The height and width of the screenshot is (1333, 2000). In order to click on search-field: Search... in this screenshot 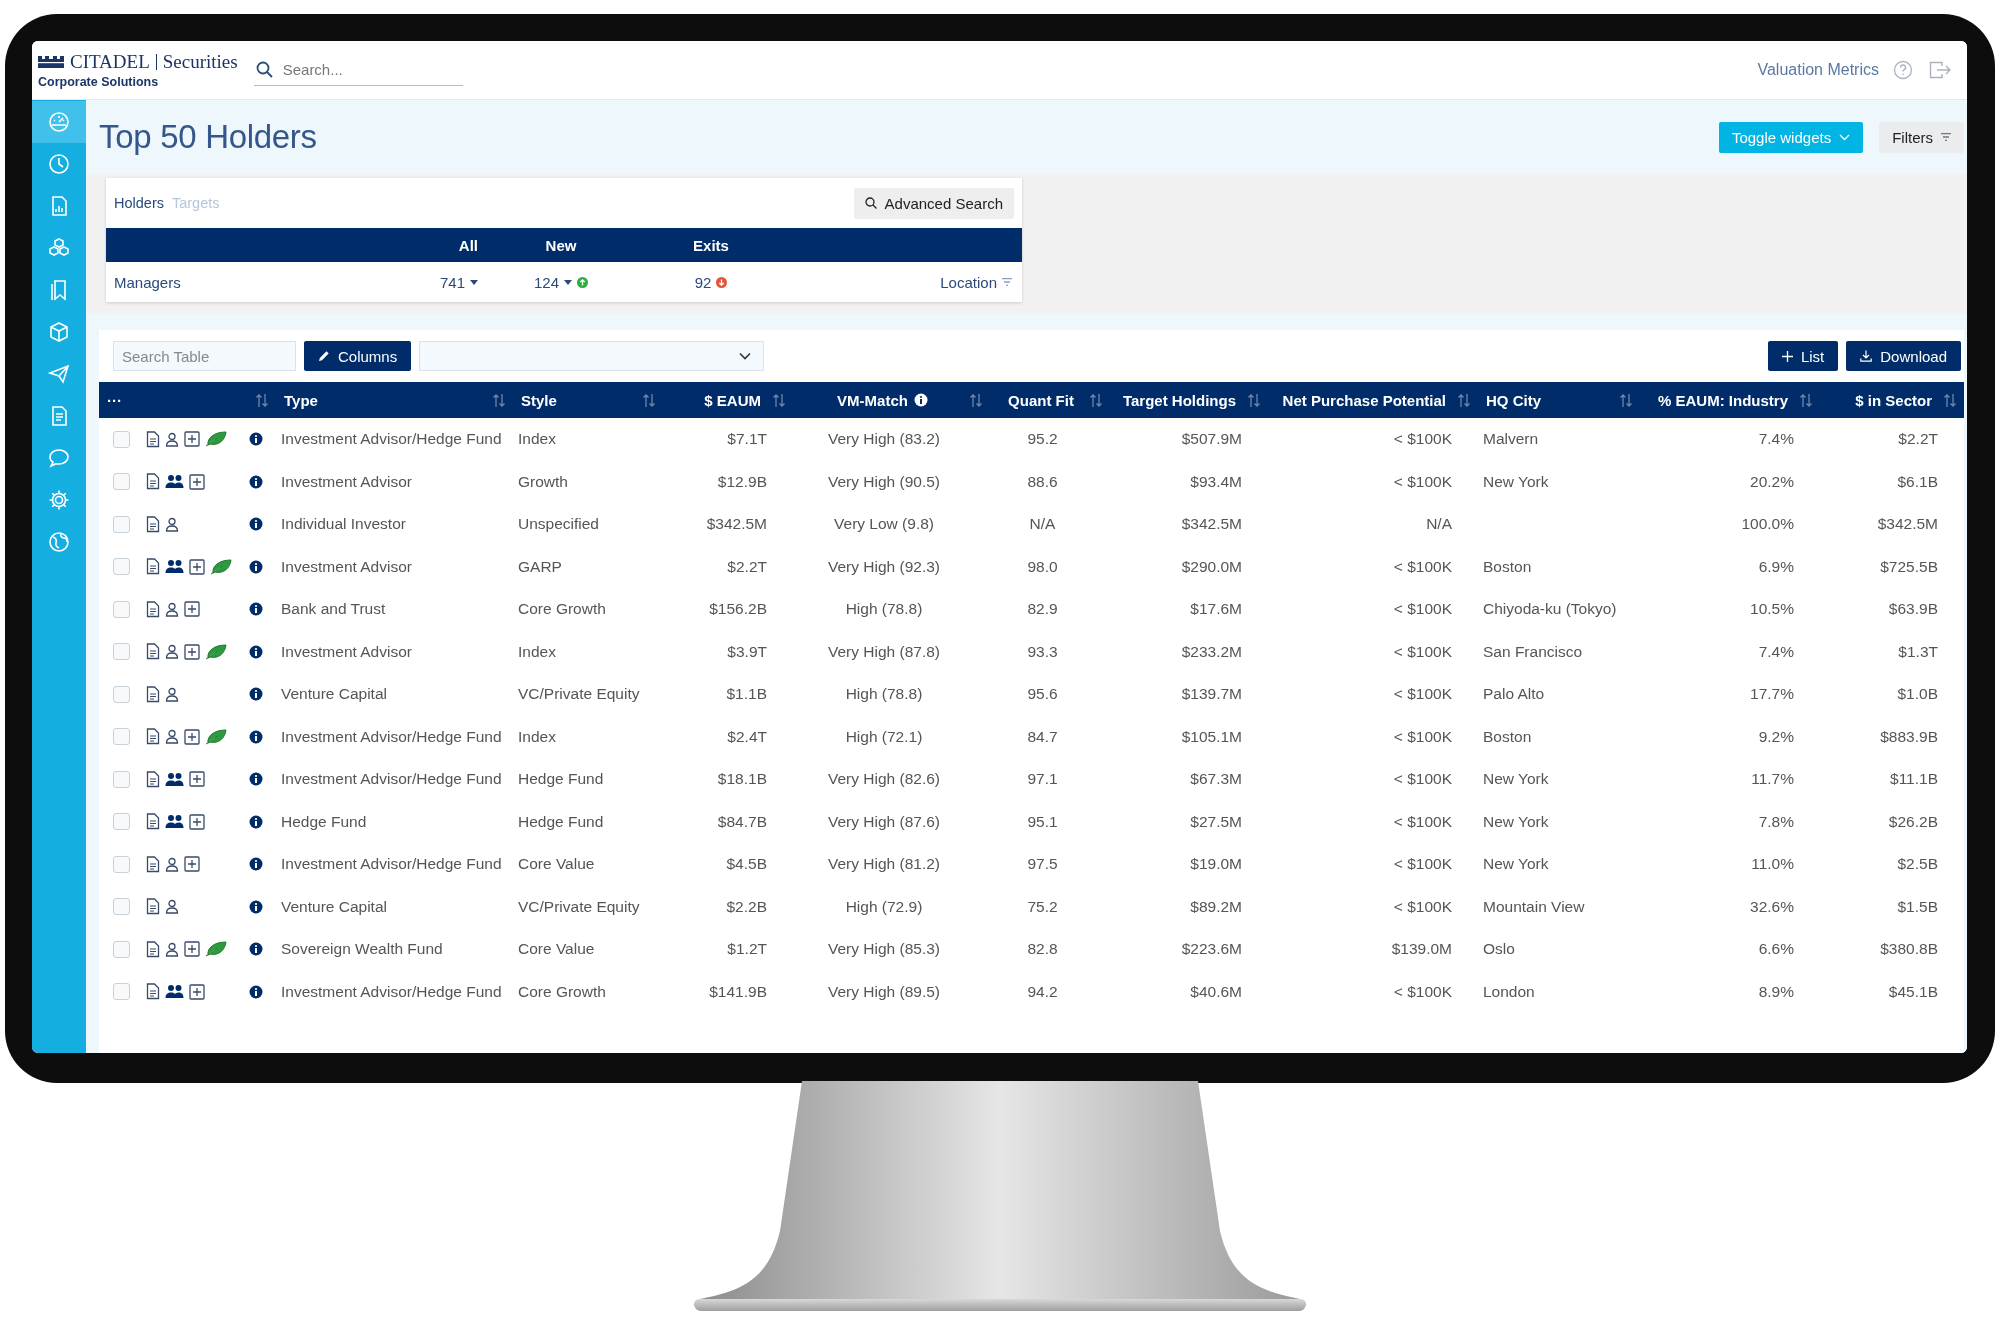, I will do `click(367, 69)`.